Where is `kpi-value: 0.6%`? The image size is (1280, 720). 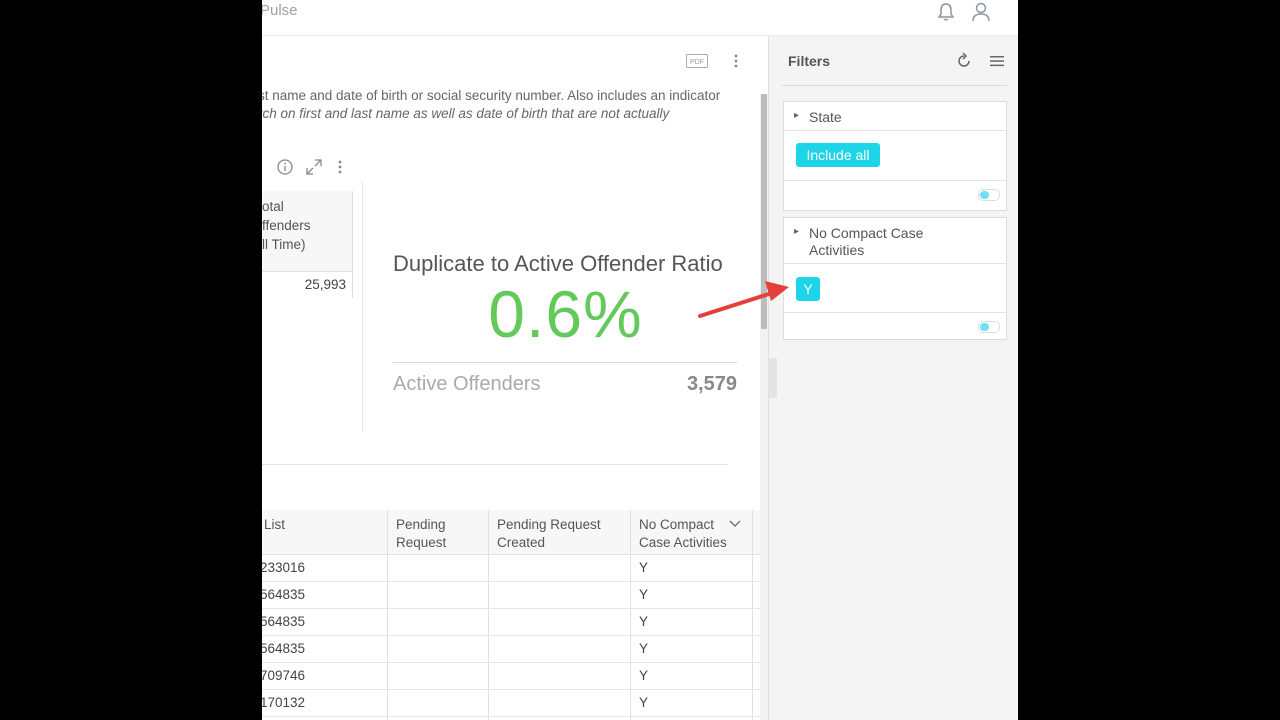
kpi-value: 0.6% is located at coordinates (565, 314).